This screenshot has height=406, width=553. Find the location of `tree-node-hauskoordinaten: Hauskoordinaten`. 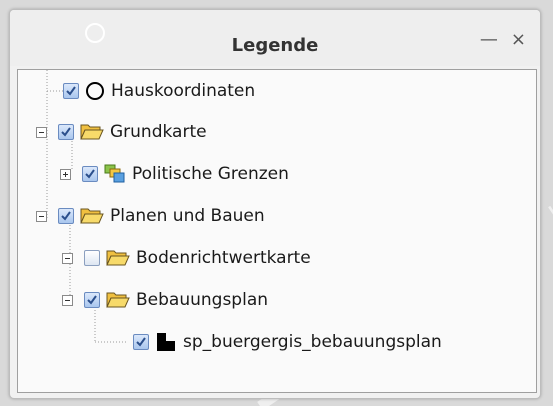

tree-node-hauskoordinaten: Hauskoordinaten is located at coordinates (159, 91).